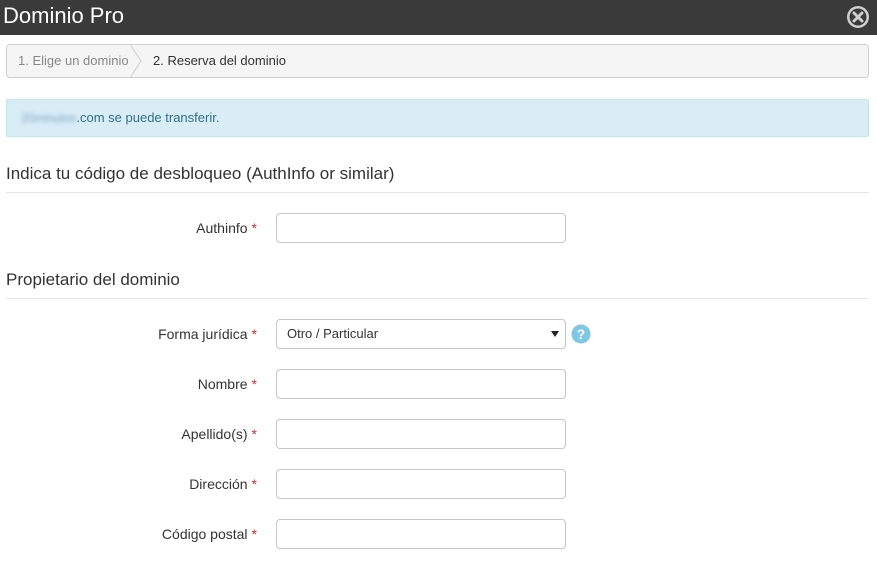  What do you see at coordinates (227, 384) in the screenshot?
I see `nombre-label: Nombre *` at bounding box center [227, 384].